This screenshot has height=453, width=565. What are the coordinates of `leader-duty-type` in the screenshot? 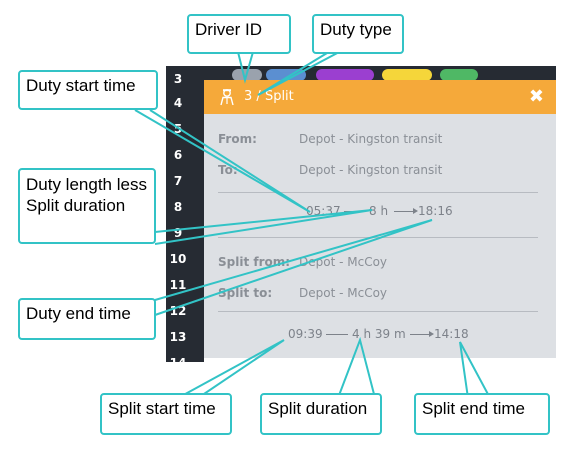 It's located at (300, 72).